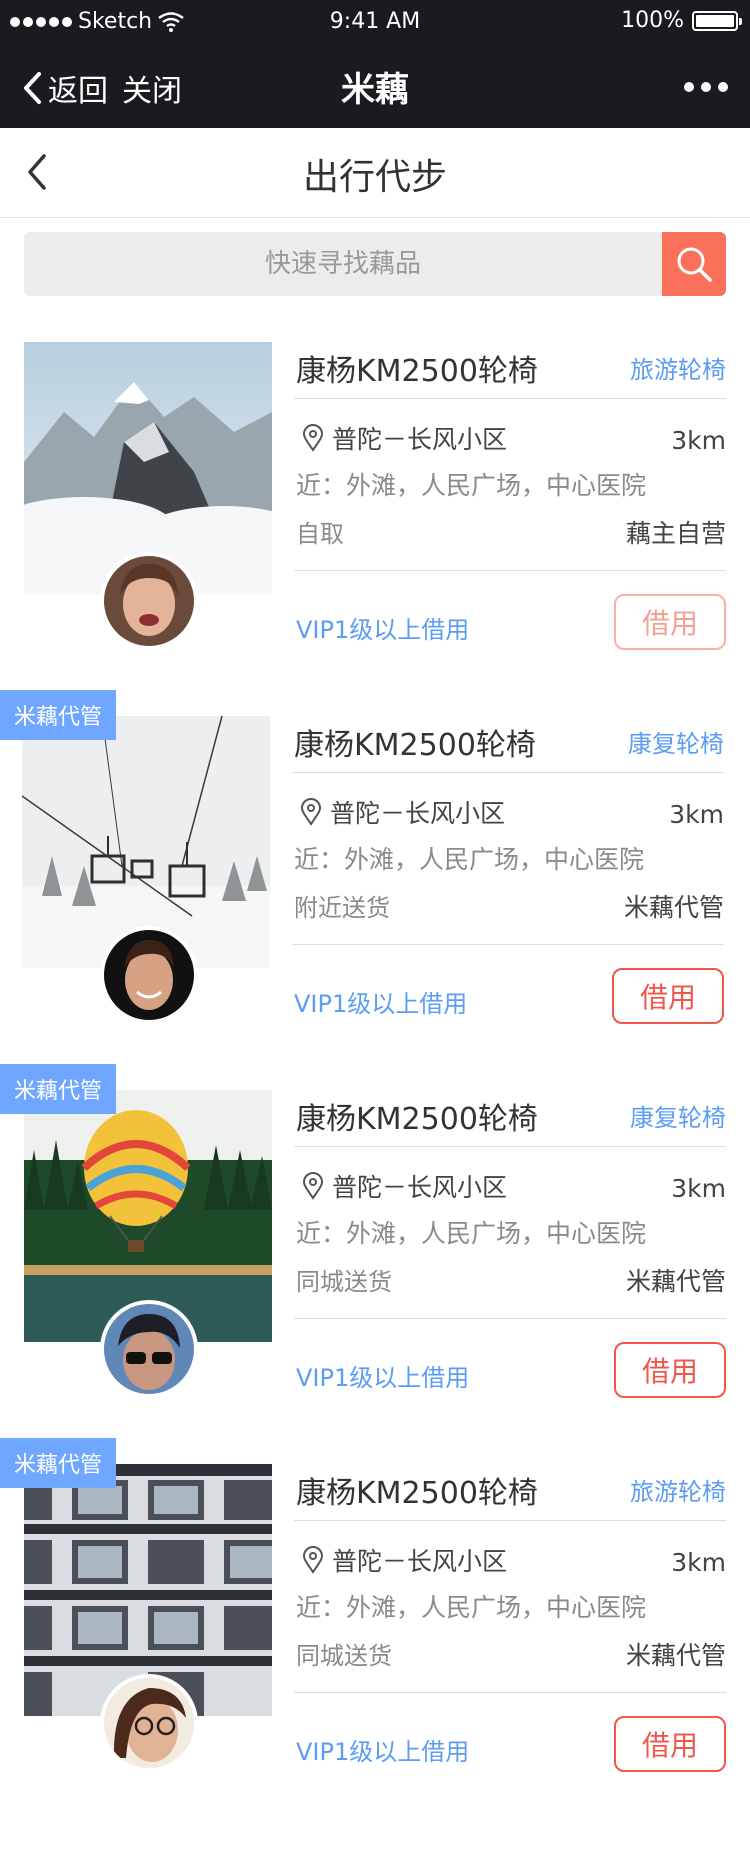 The height and width of the screenshot is (1856, 750). I want to click on item-delivery: 自取, so click(320, 534).